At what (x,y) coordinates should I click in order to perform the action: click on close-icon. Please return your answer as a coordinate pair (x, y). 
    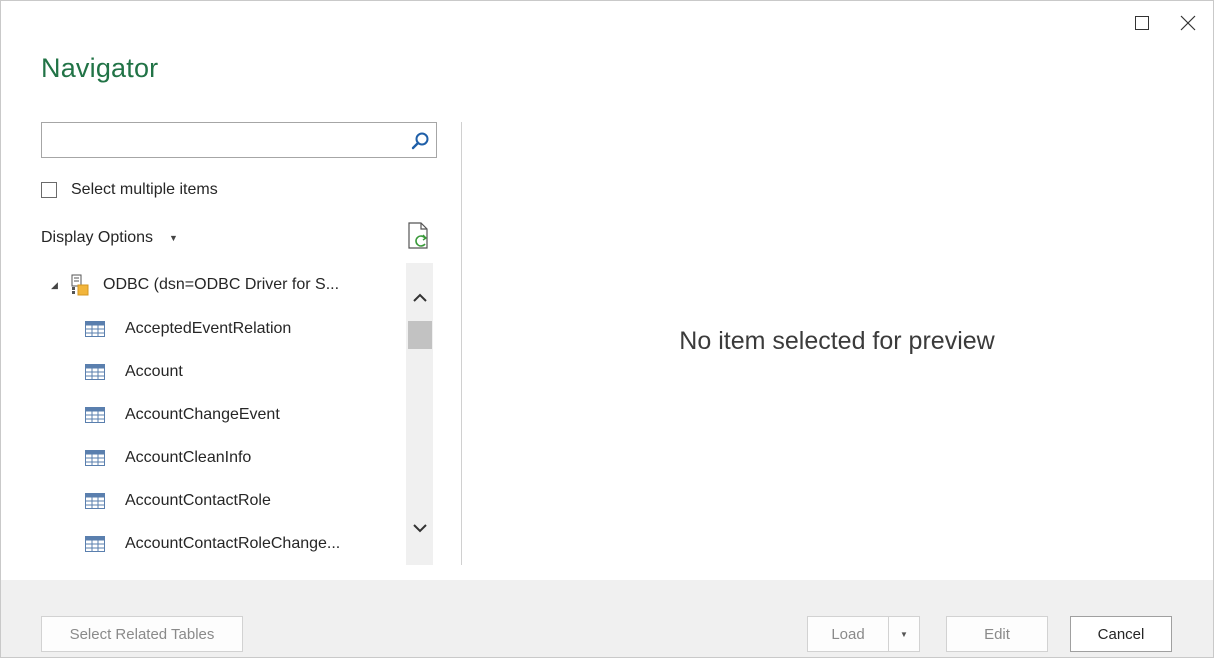
    Looking at the image, I should click on (1188, 23).